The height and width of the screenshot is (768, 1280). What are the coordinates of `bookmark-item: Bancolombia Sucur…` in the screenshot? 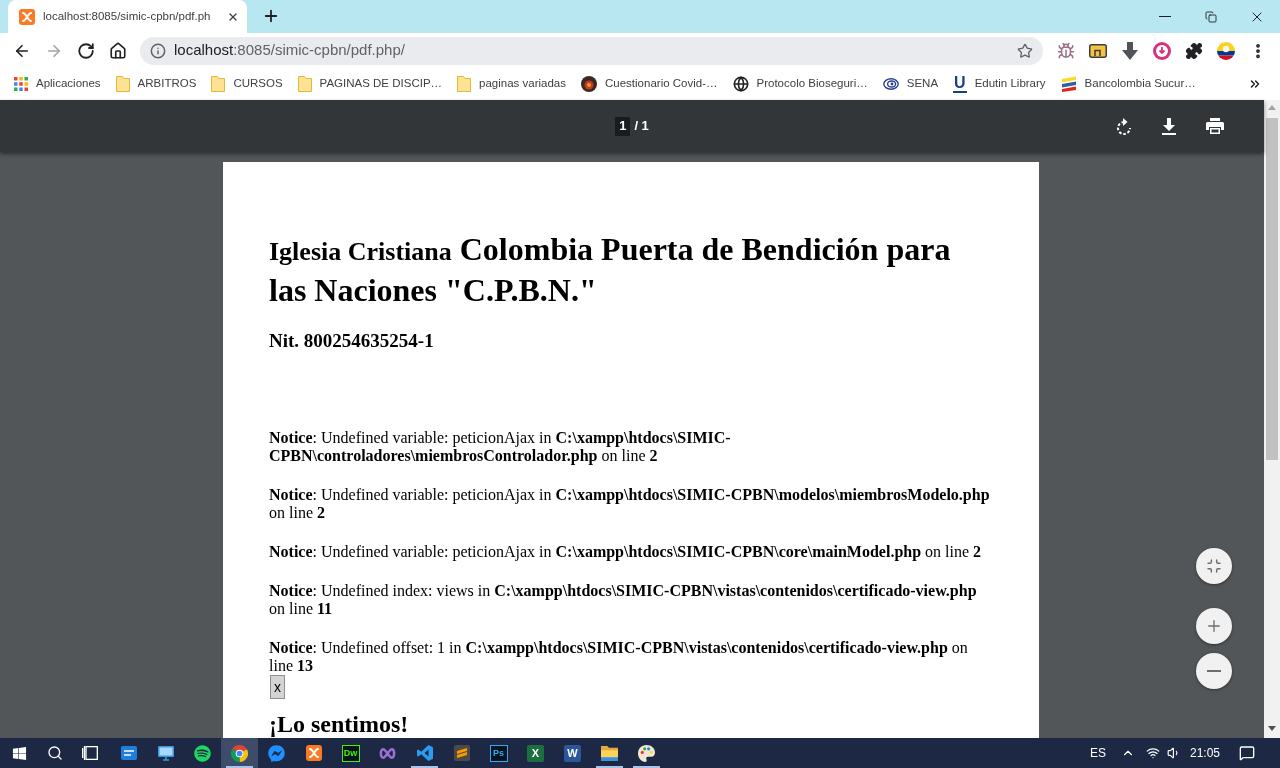 It's located at (1128, 84).